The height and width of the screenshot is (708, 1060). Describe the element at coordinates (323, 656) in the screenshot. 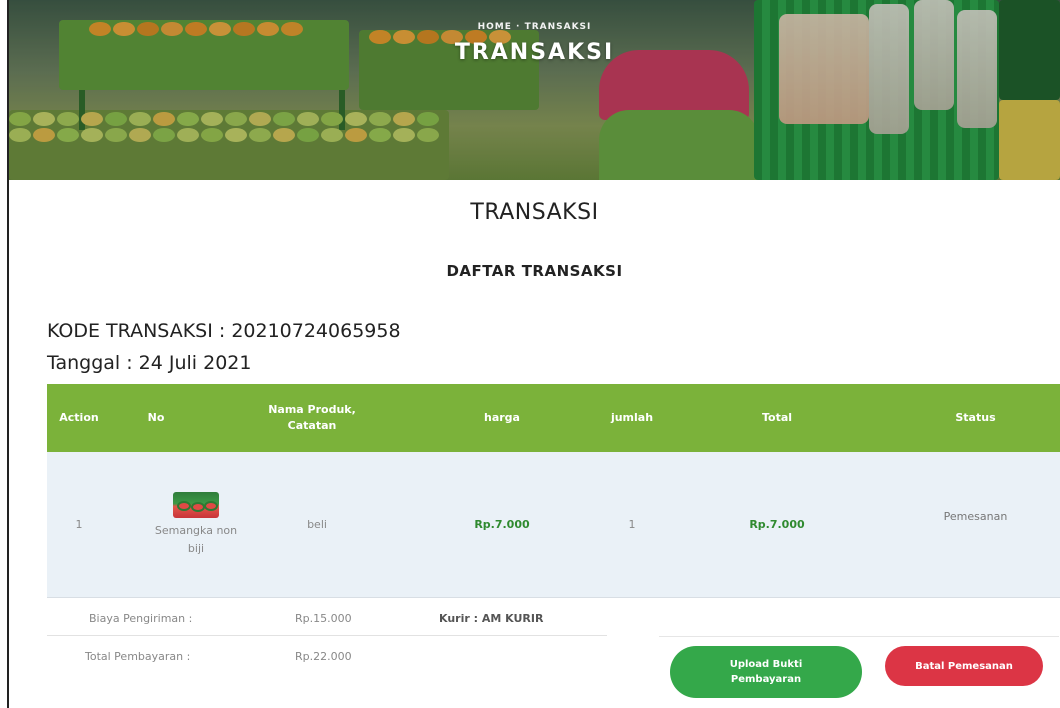

I see `total-payment-value: Rp.22.000` at that location.